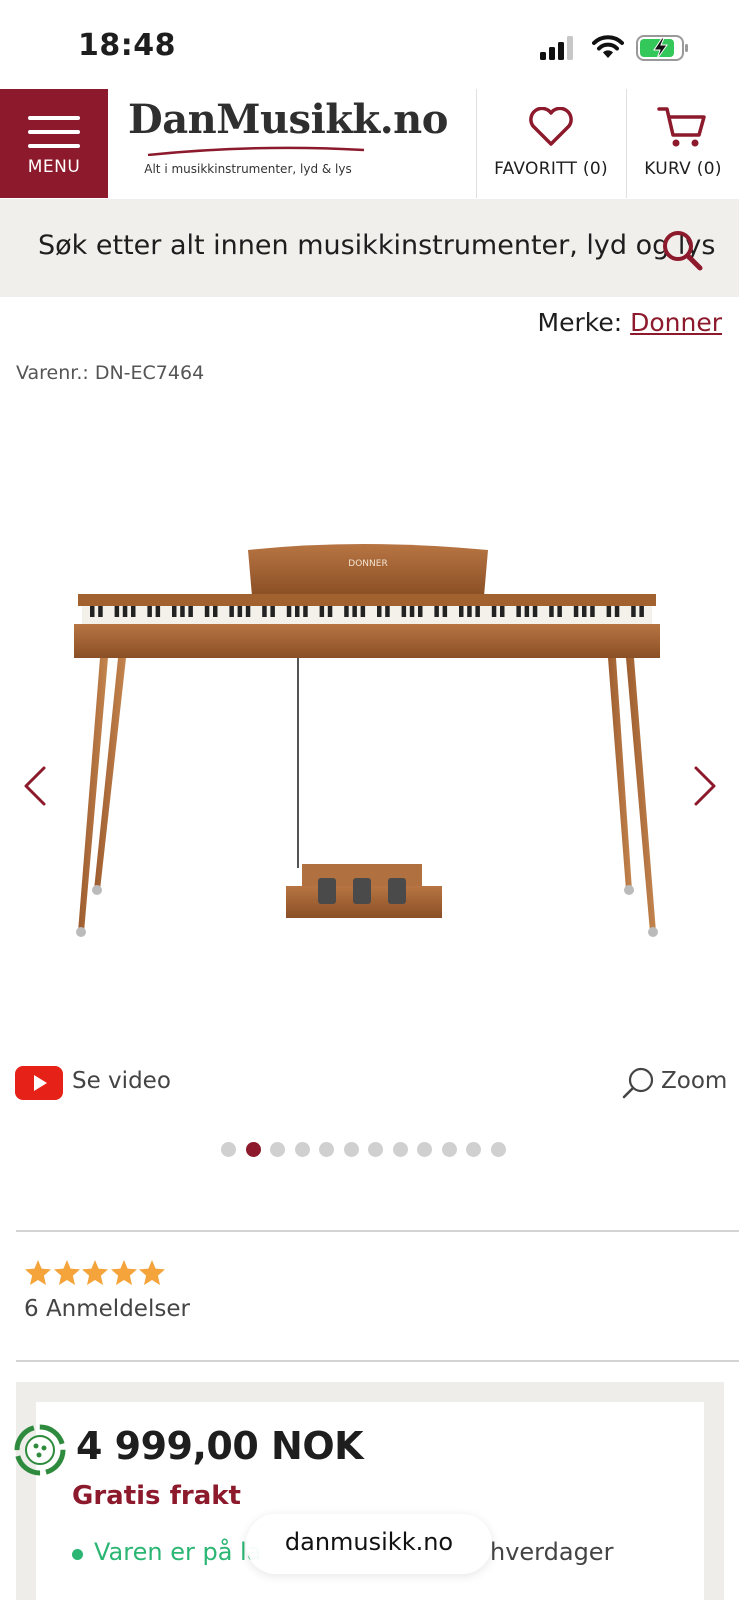 Image resolution: width=739 pixels, height=1600 pixels. What do you see at coordinates (638, 1083) in the screenshot?
I see `magnifier-icon` at bounding box center [638, 1083].